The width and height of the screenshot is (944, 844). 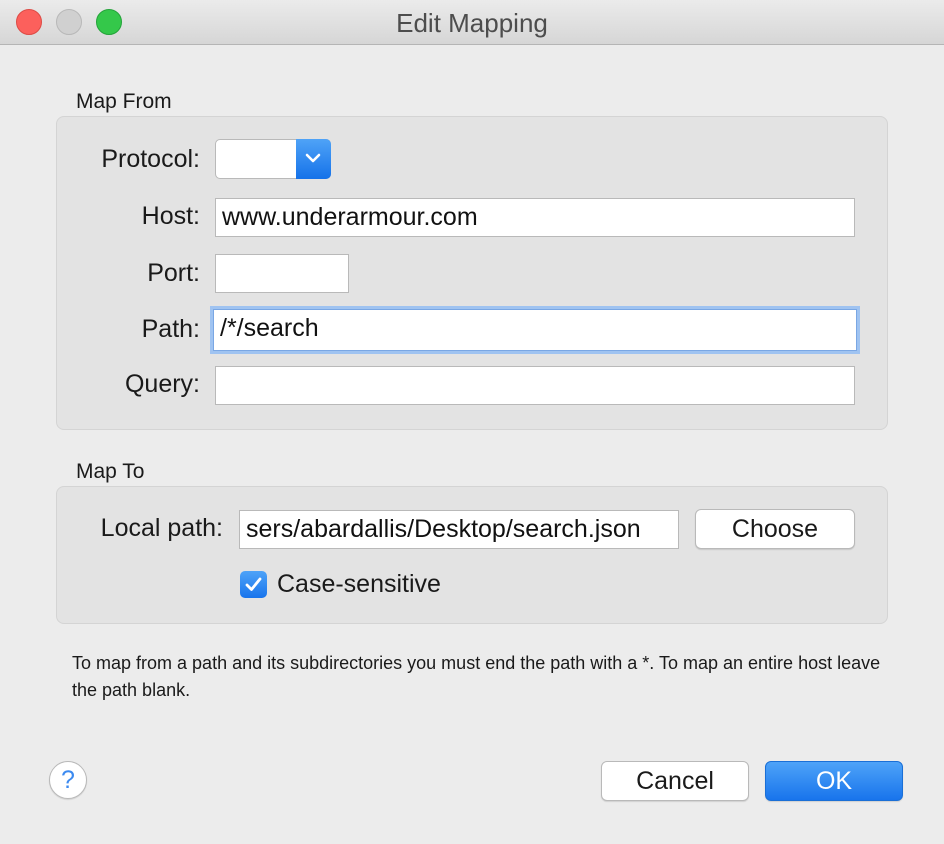 I want to click on protocol-select, so click(x=273, y=159).